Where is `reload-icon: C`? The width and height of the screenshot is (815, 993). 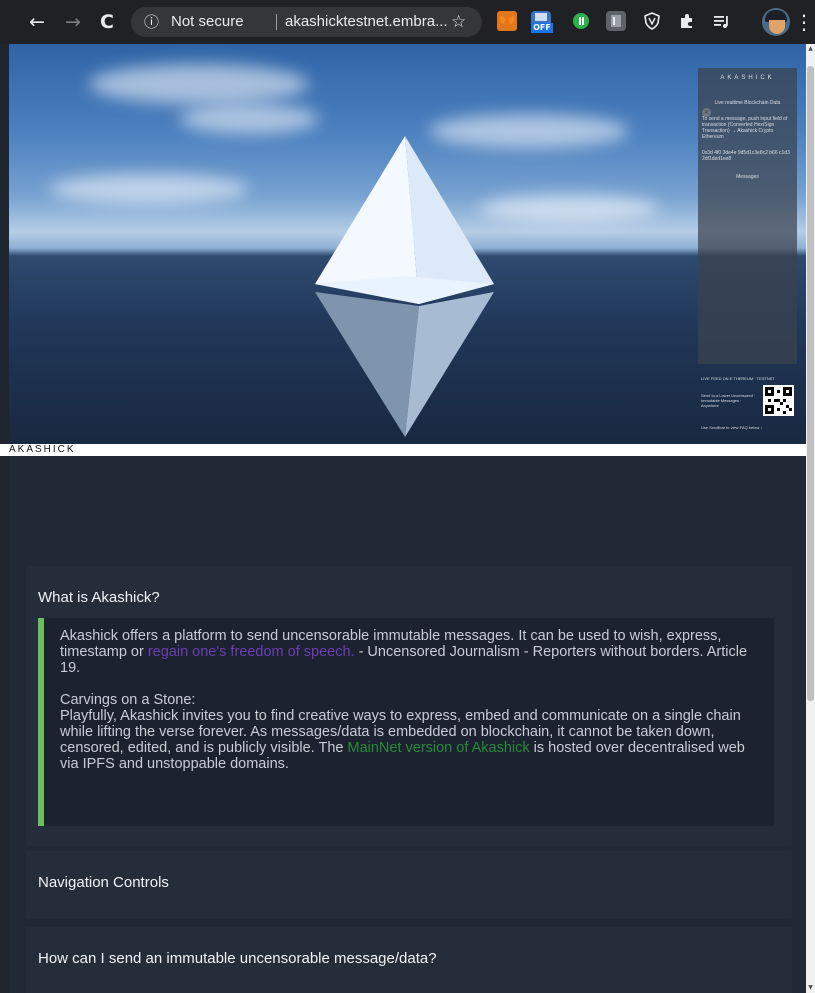
reload-icon: C is located at coordinates (107, 22).